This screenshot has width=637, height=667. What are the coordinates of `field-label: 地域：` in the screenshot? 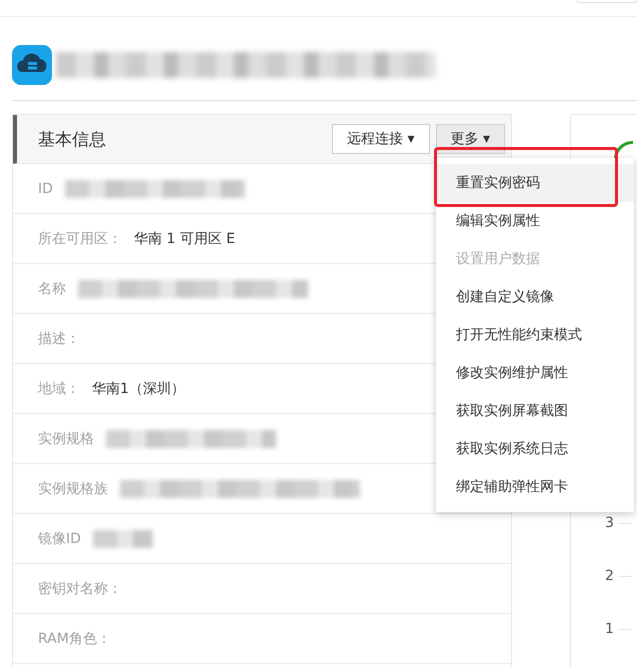 It's located at (59, 389).